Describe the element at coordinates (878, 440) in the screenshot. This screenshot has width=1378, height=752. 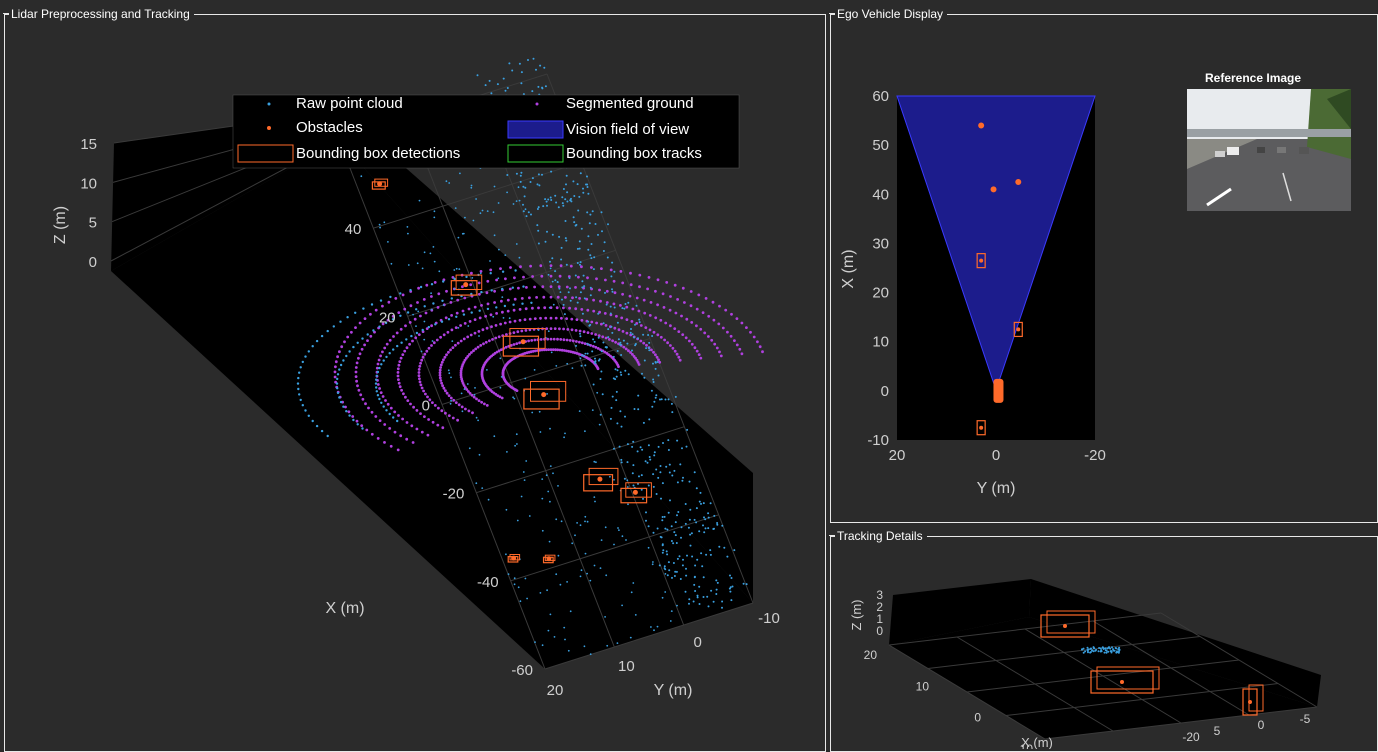
I see `ego-x-tick: -10` at that location.